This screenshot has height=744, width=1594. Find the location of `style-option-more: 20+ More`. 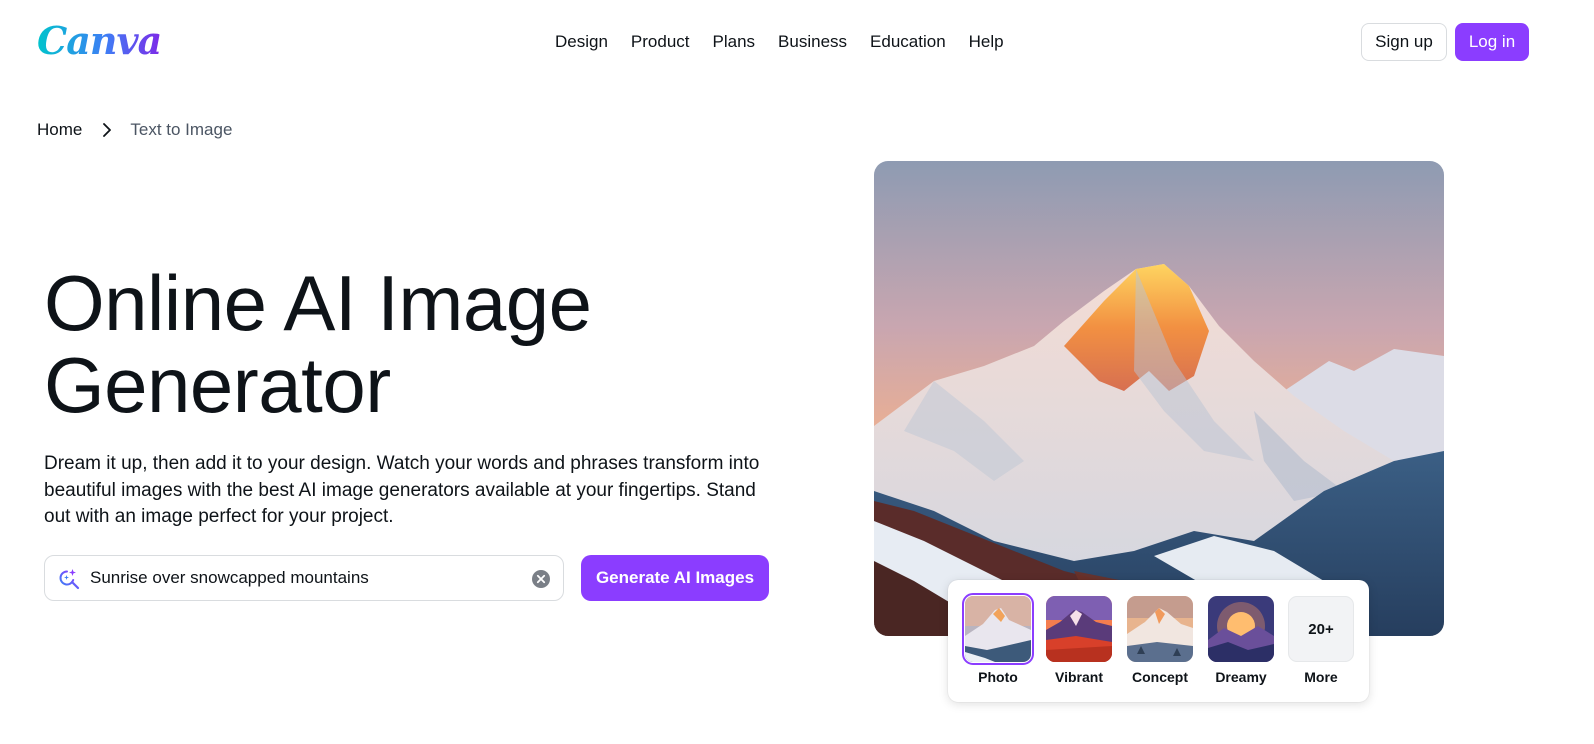

style-option-more: 20+ More is located at coordinates (1321, 646).